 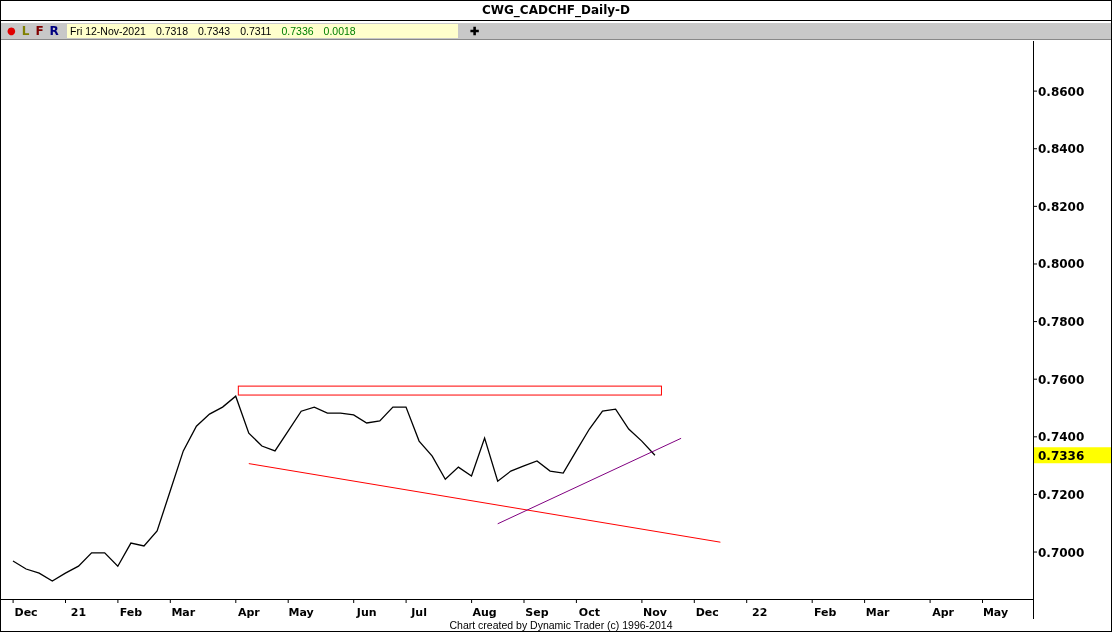 What do you see at coordinates (39, 30) in the screenshot?
I see `f-button: F` at bounding box center [39, 30].